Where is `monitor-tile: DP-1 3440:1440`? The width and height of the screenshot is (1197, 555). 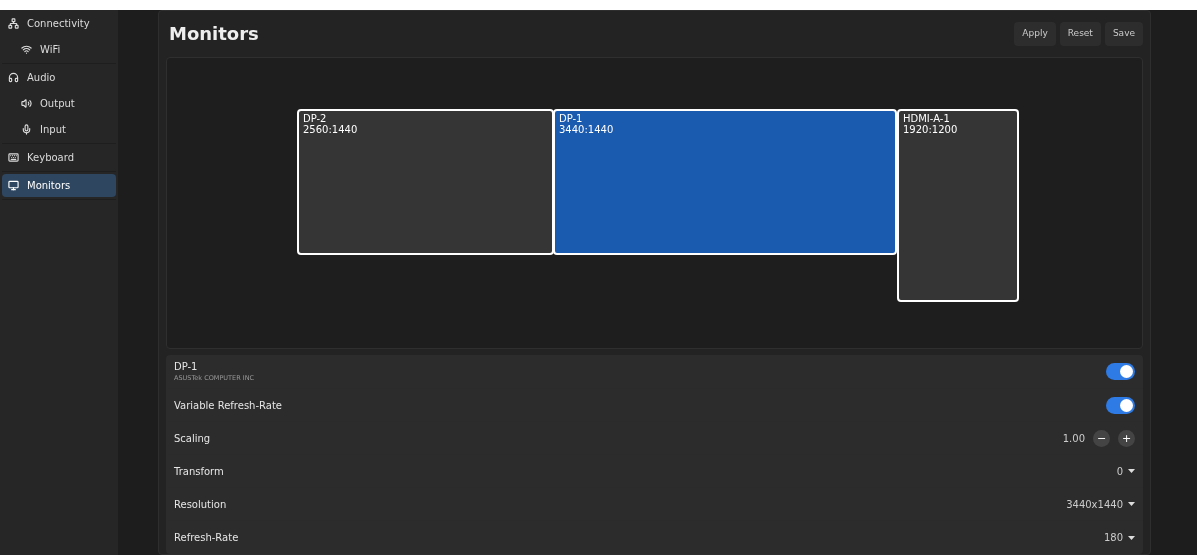 monitor-tile: DP-1 3440:1440 is located at coordinates (725, 181).